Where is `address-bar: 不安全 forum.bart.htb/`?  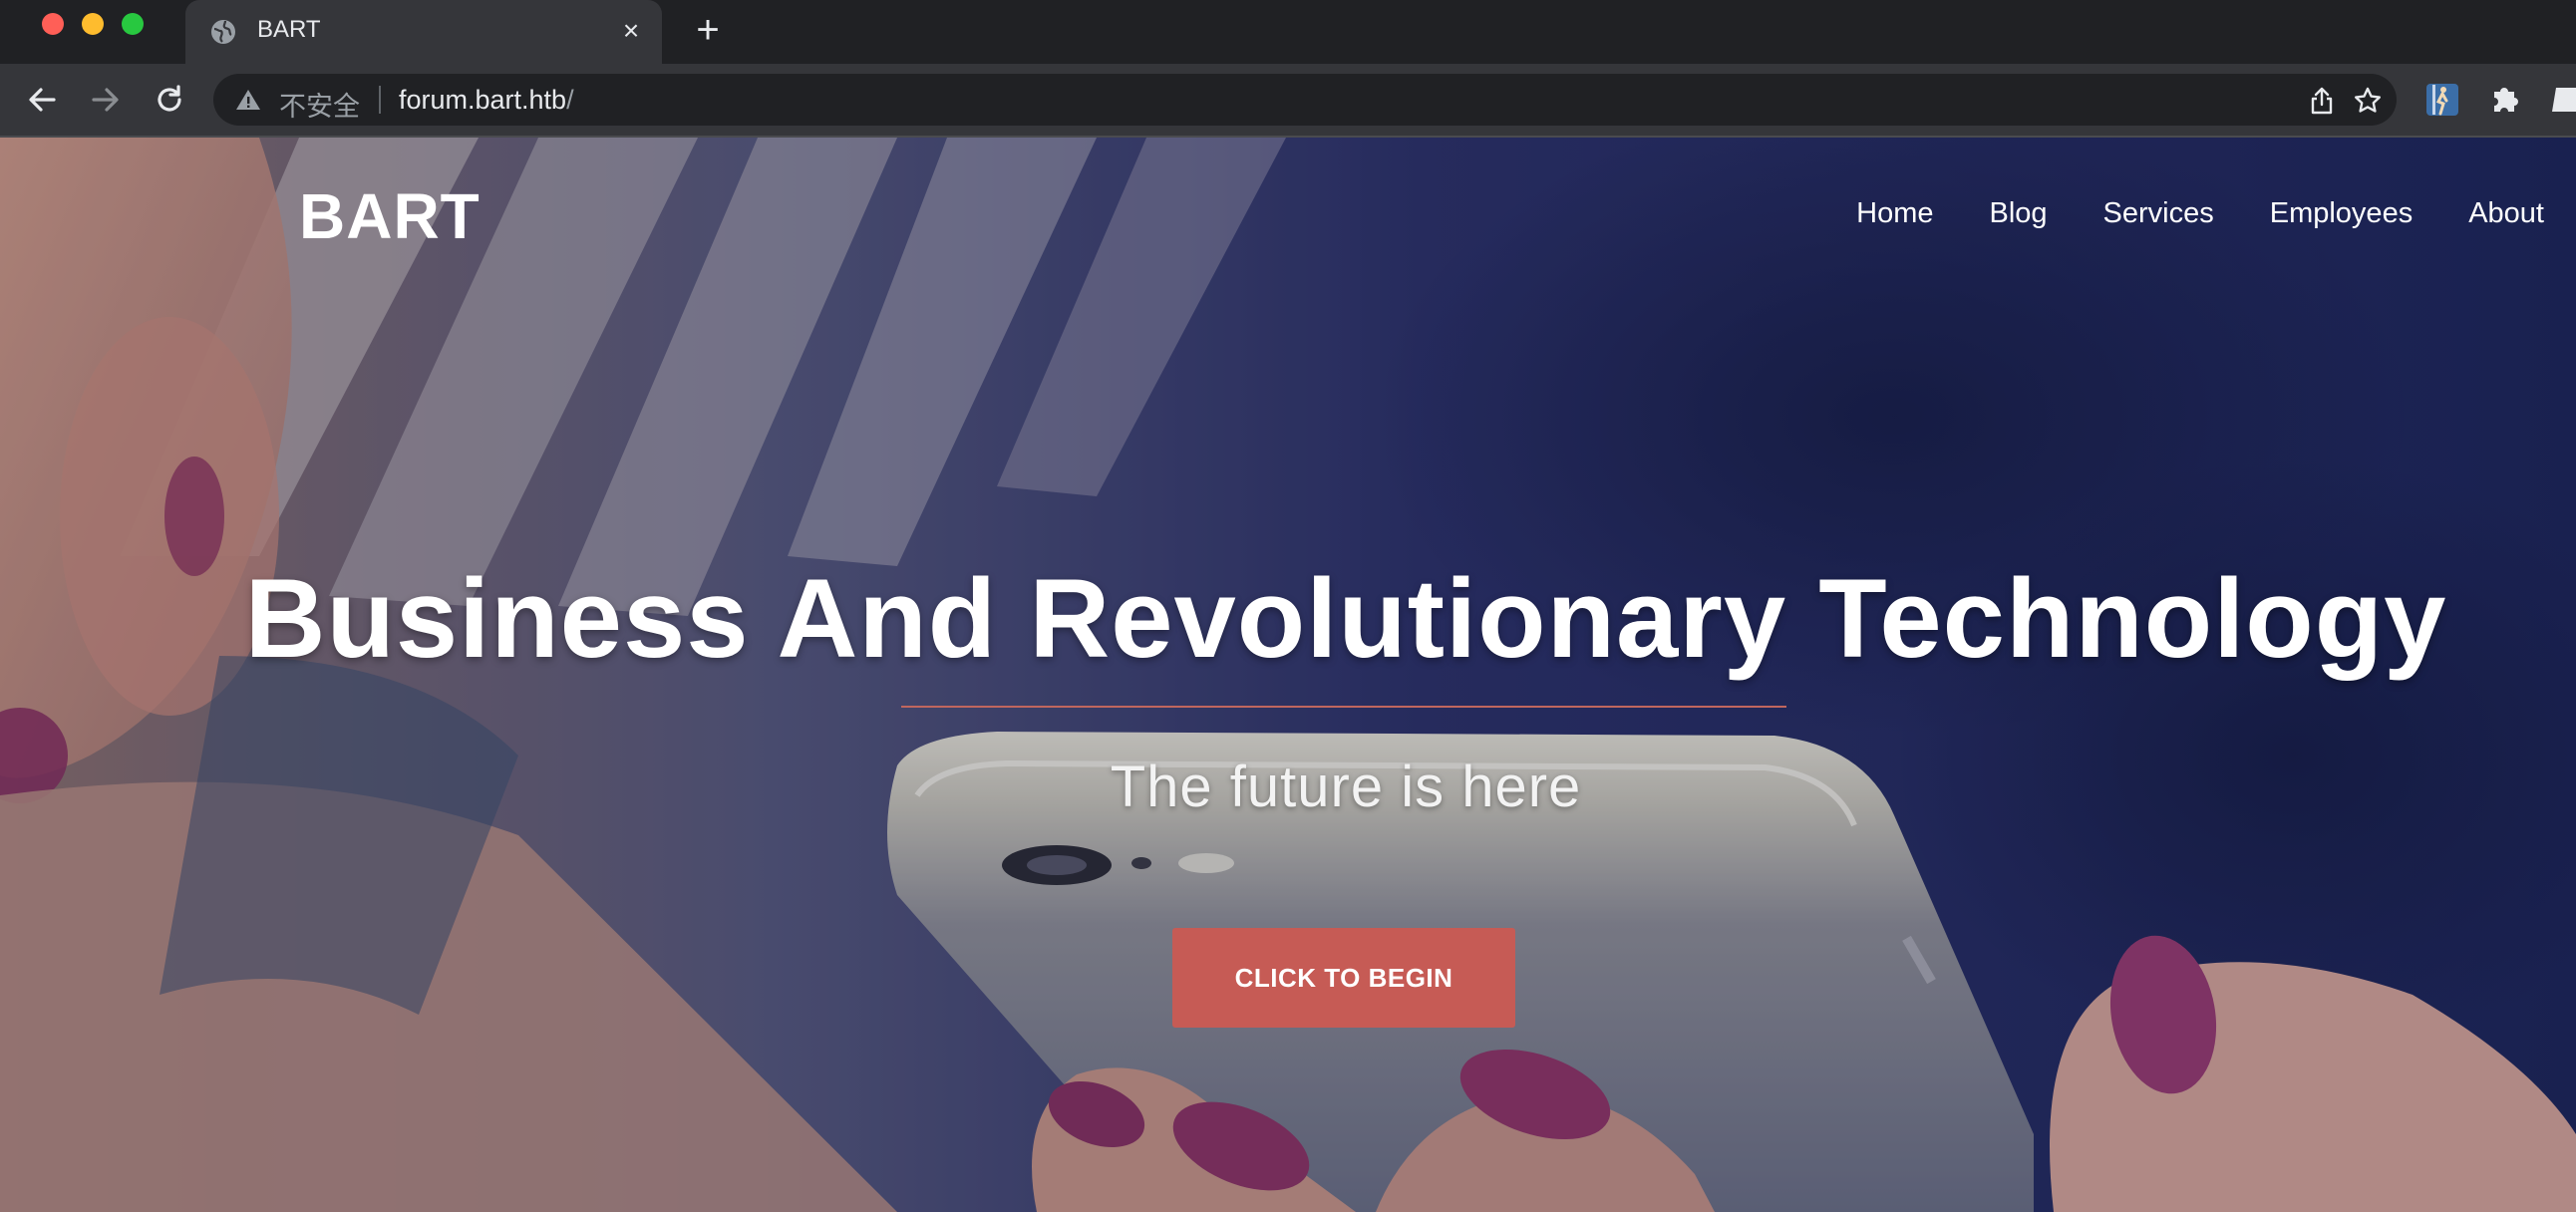
address-bar: 不安全 forum.bart.htb/ is located at coordinates (1305, 100).